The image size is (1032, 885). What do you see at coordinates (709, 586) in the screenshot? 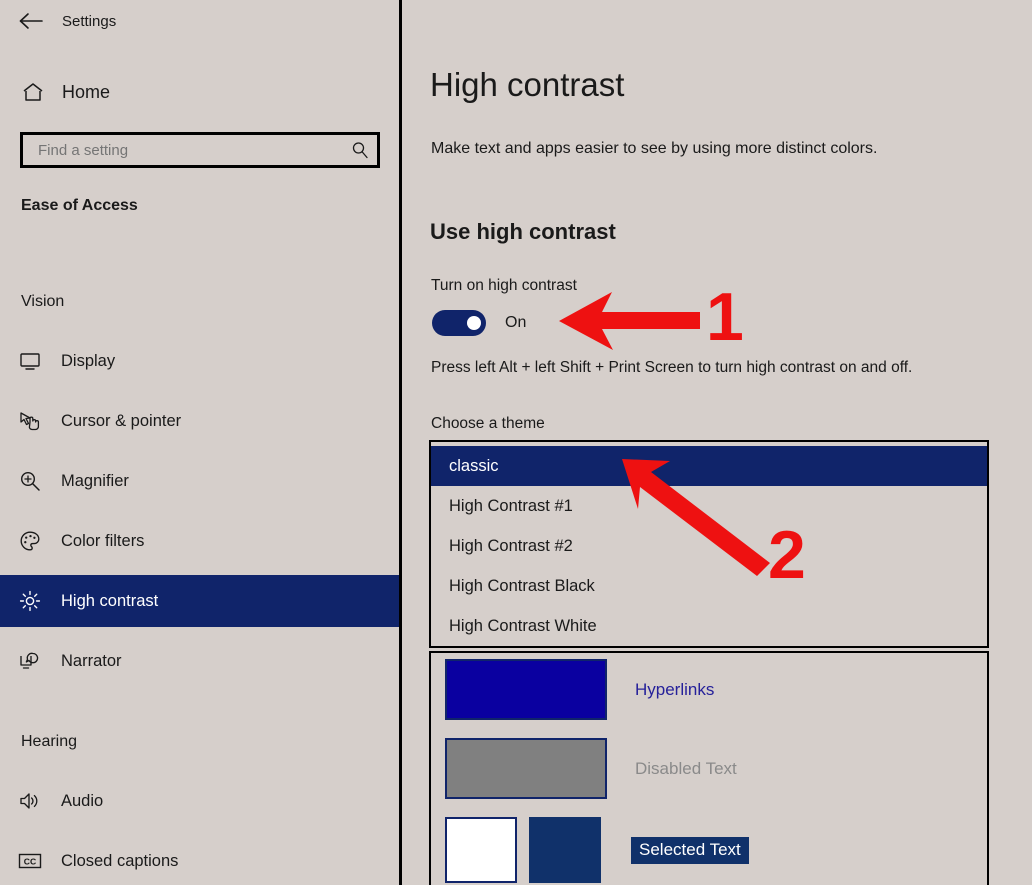
I see `theme-option-high-contrast-black: High Contrast Black` at bounding box center [709, 586].